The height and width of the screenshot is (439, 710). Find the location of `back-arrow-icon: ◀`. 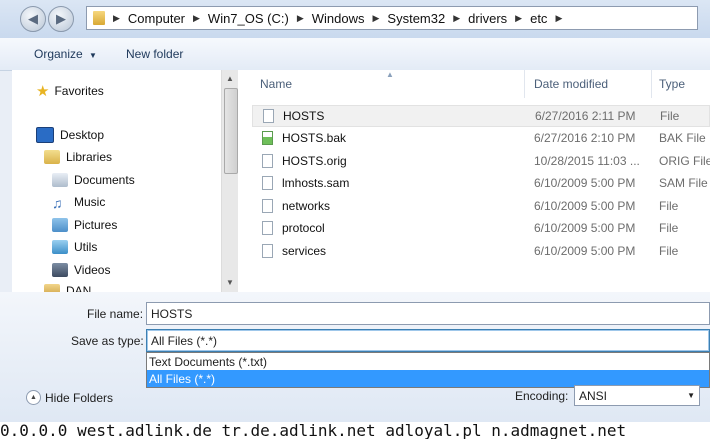

back-arrow-icon: ◀ is located at coordinates (33, 18).